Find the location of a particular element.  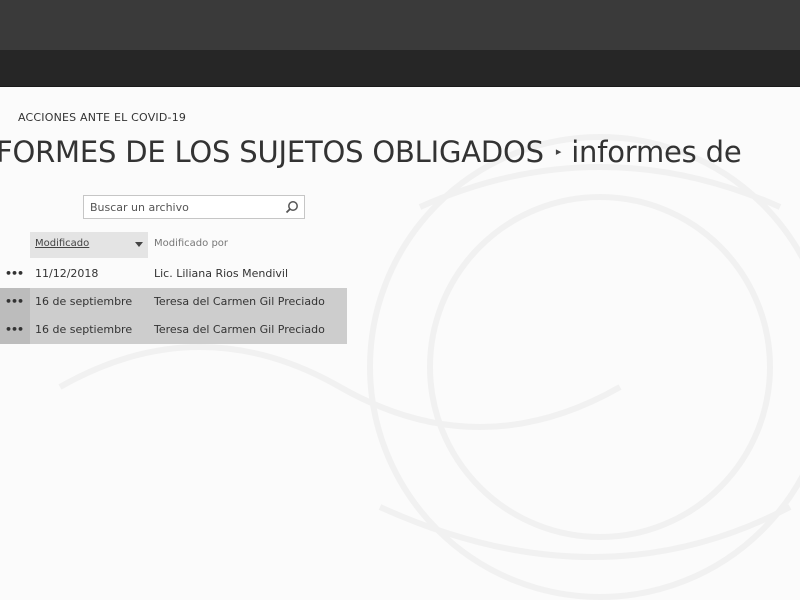

nav-link-covid: ACCIONES ANTE EL COVID-19 is located at coordinates (102, 117).